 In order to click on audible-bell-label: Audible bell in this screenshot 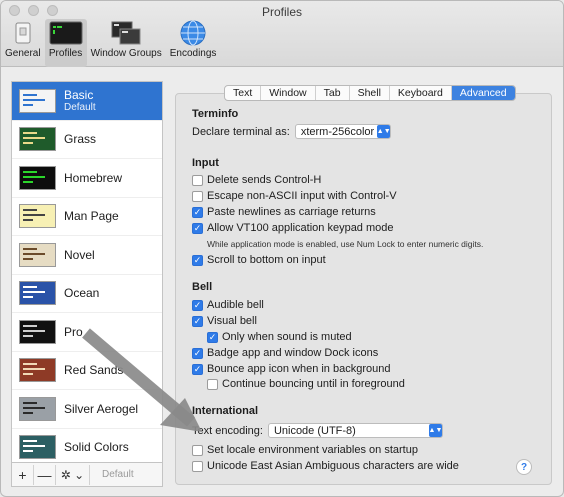, I will do `click(235, 305)`.